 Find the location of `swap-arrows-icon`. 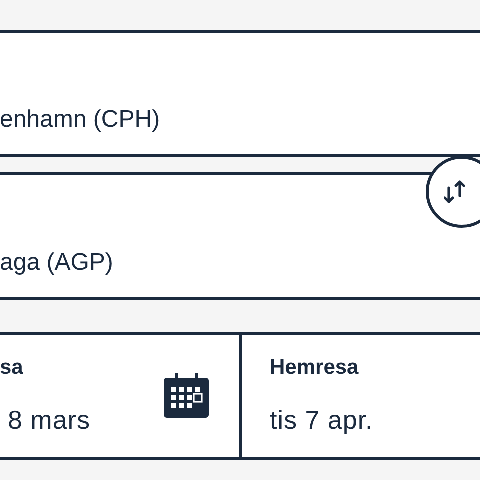

swap-arrows-icon is located at coordinates (455, 192).